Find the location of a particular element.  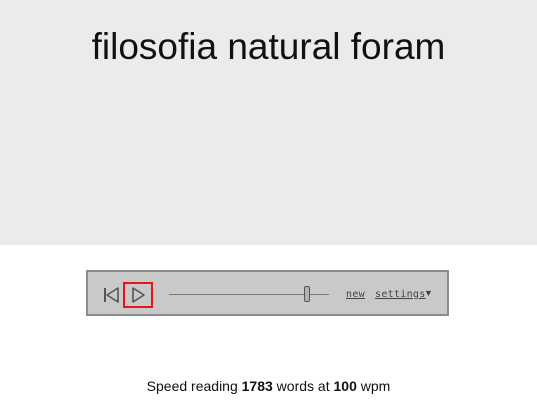

settings-link: settings is located at coordinates (400, 294).